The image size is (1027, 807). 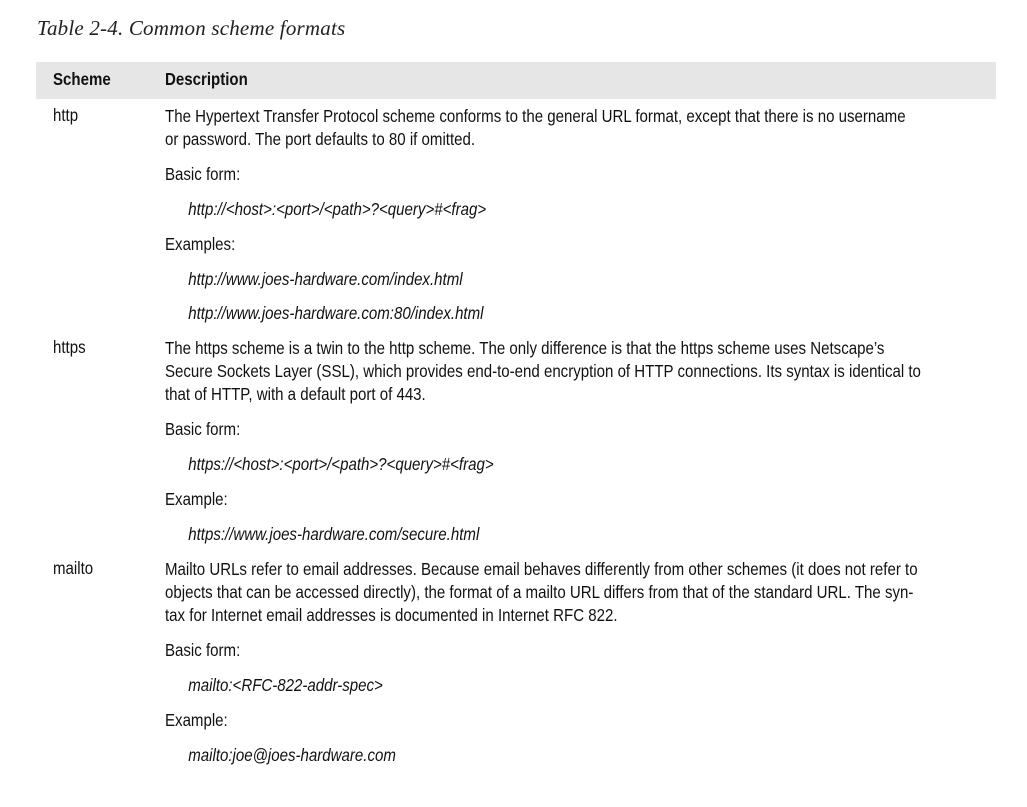 I want to click on scheme-cell: http, so click(x=66, y=115).